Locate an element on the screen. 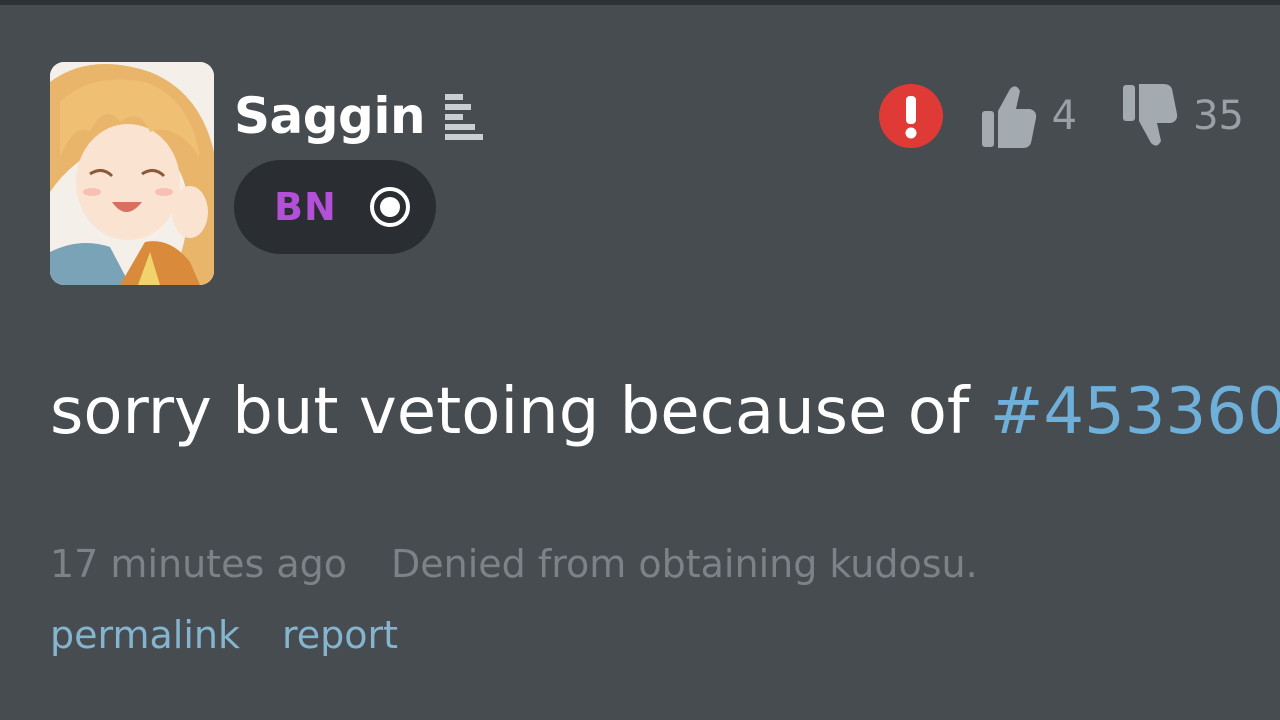  post-links: permalink report is located at coordinates (224, 635).